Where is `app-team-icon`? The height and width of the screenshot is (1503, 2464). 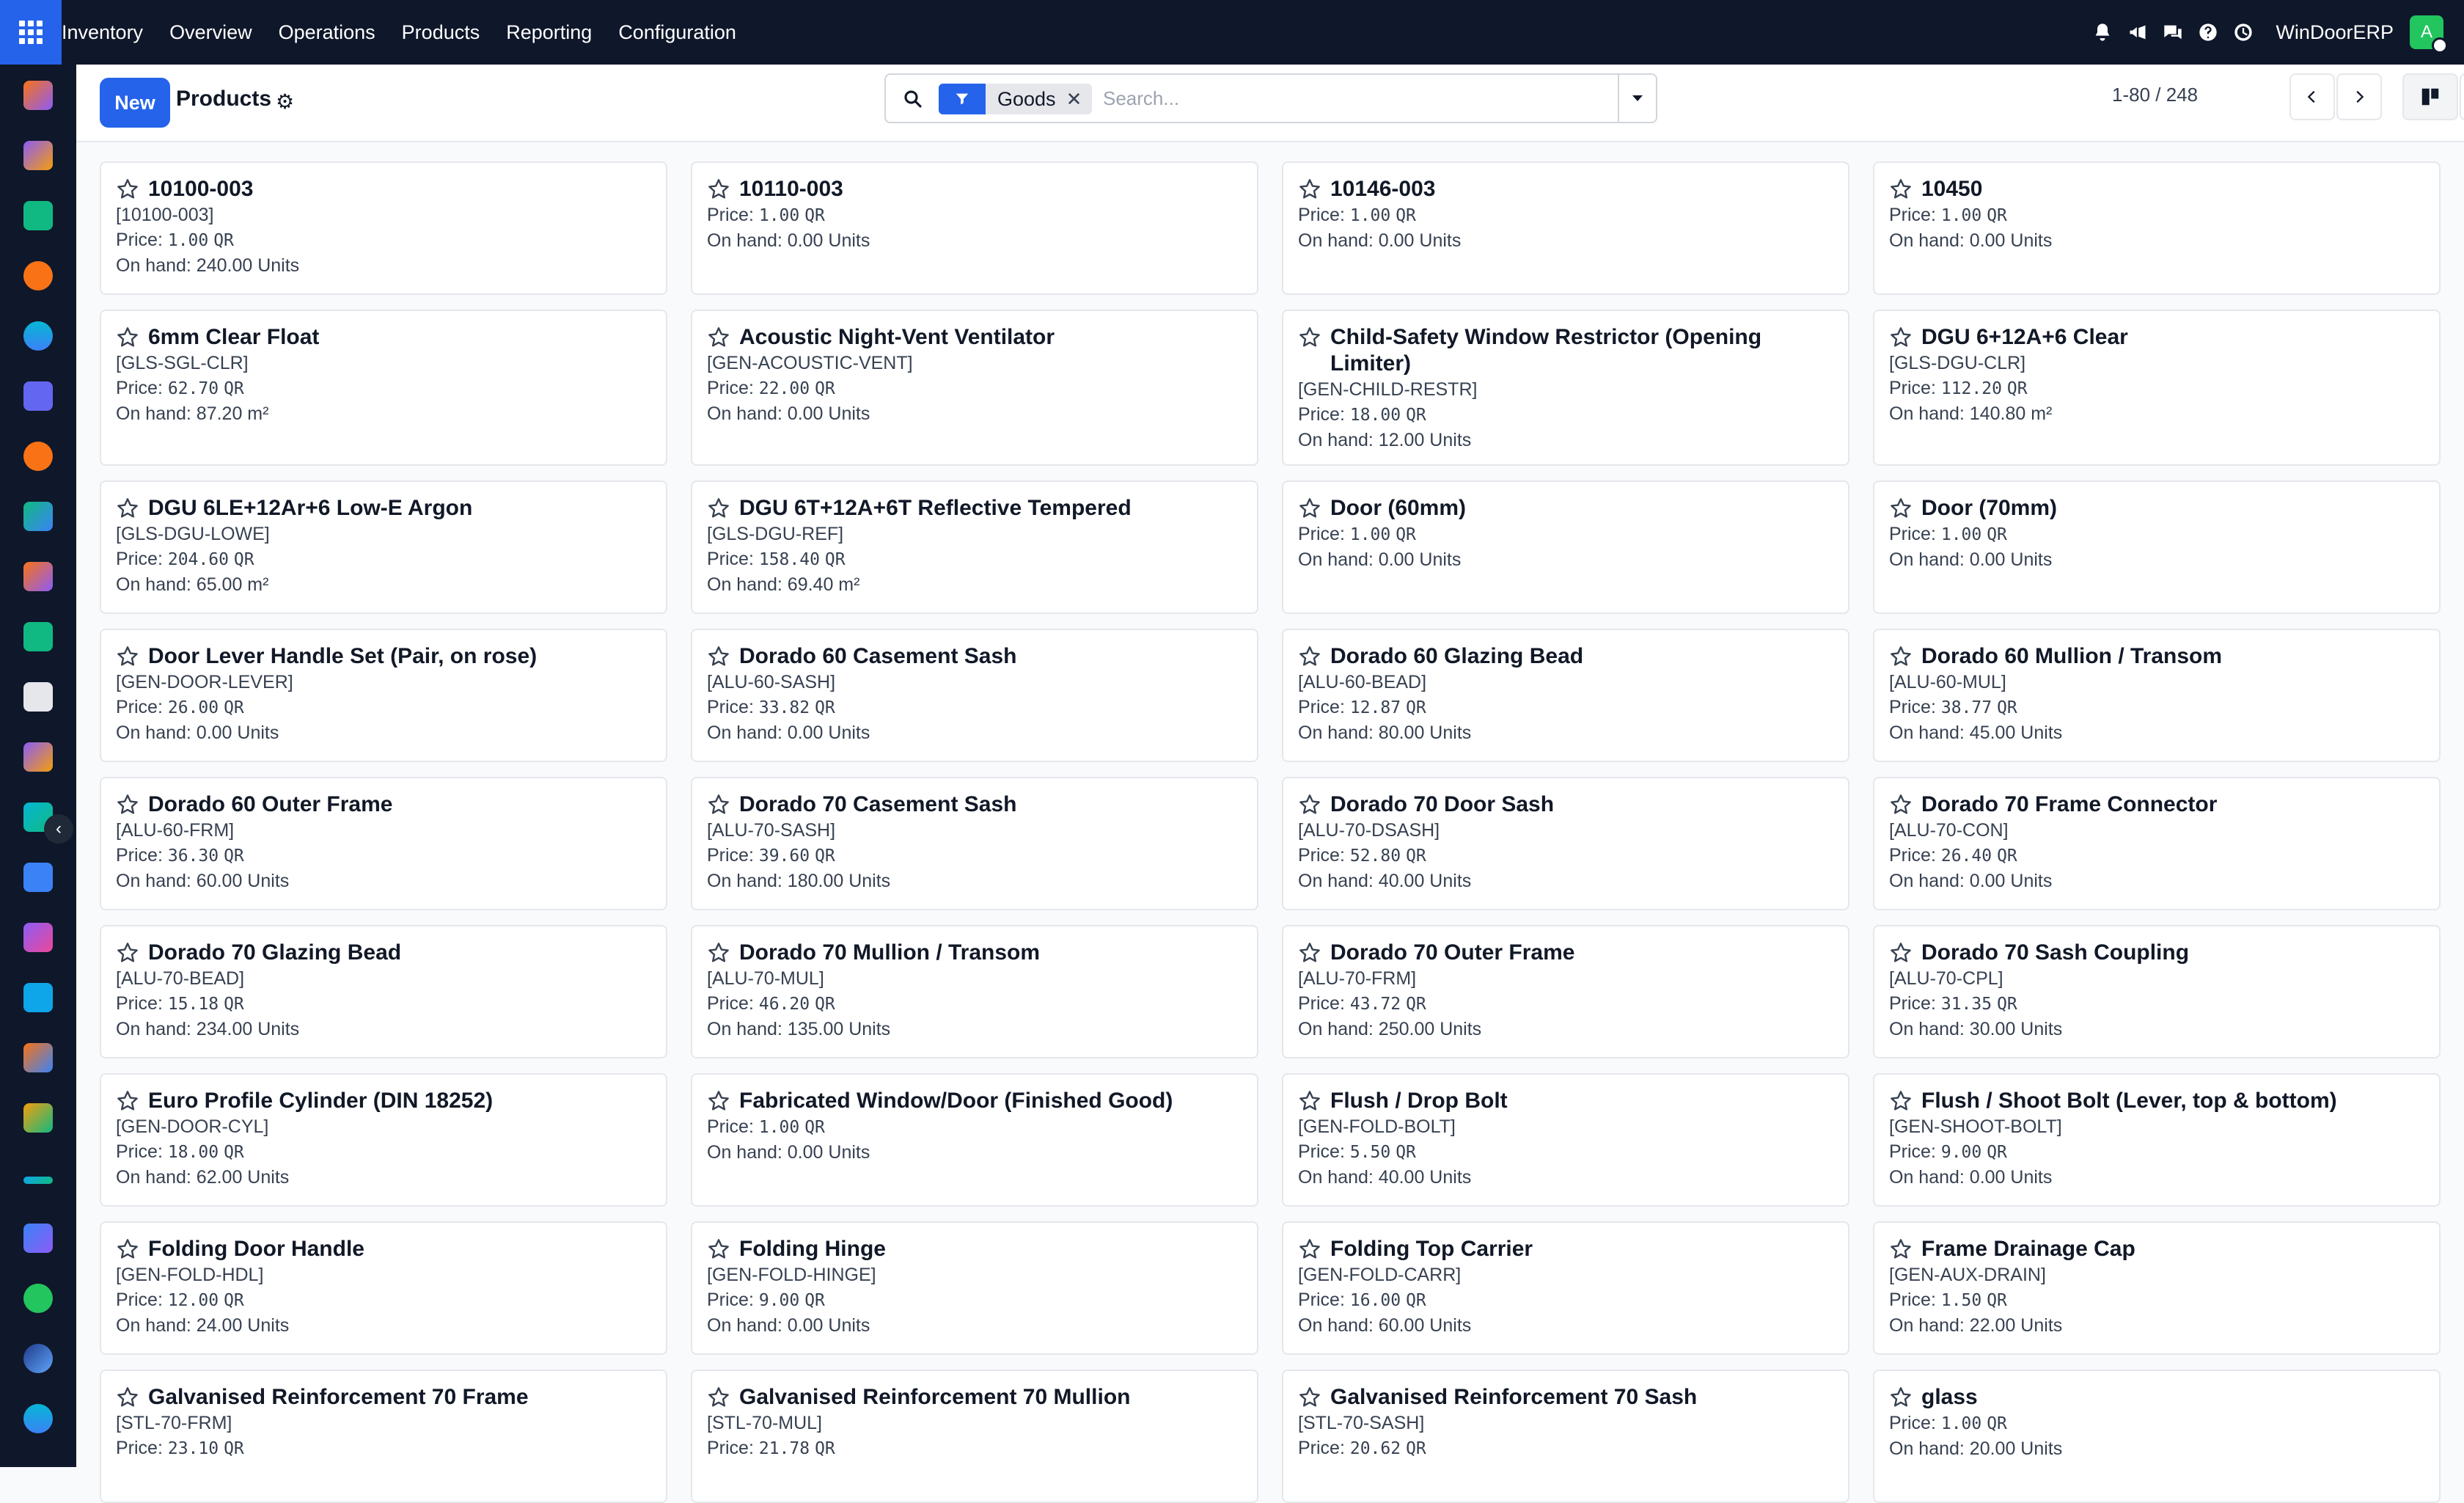 app-team-icon is located at coordinates (38, 1057).